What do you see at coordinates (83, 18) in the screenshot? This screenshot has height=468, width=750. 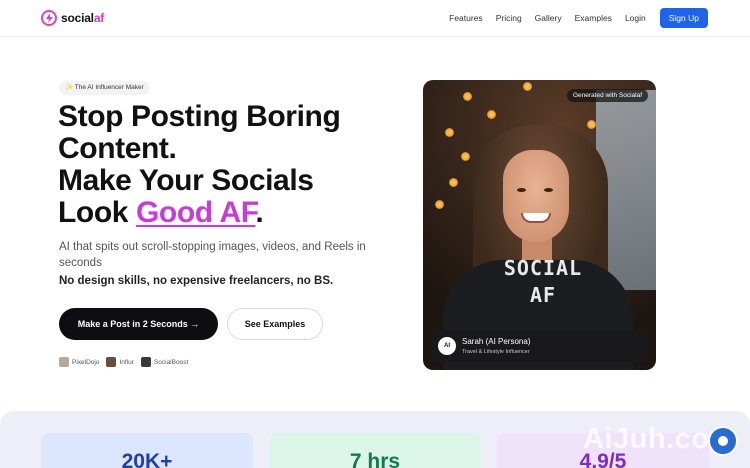 I see `logo-text: socialaf` at bounding box center [83, 18].